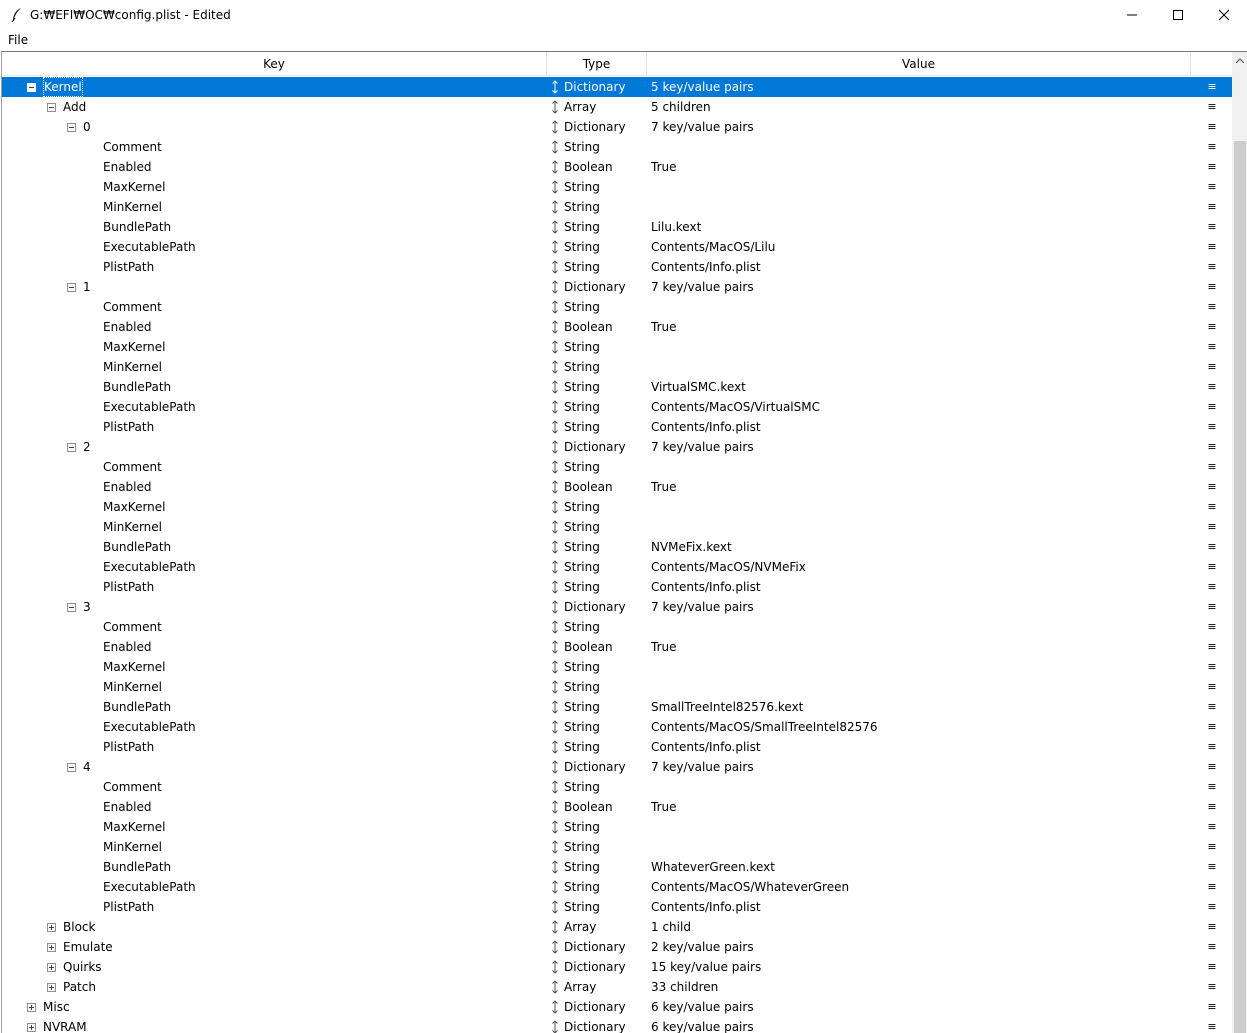  Describe the element at coordinates (617, 967) in the screenshot. I see `tree-row: Quirks Dictionary 15 key/value pairs ≡` at that location.